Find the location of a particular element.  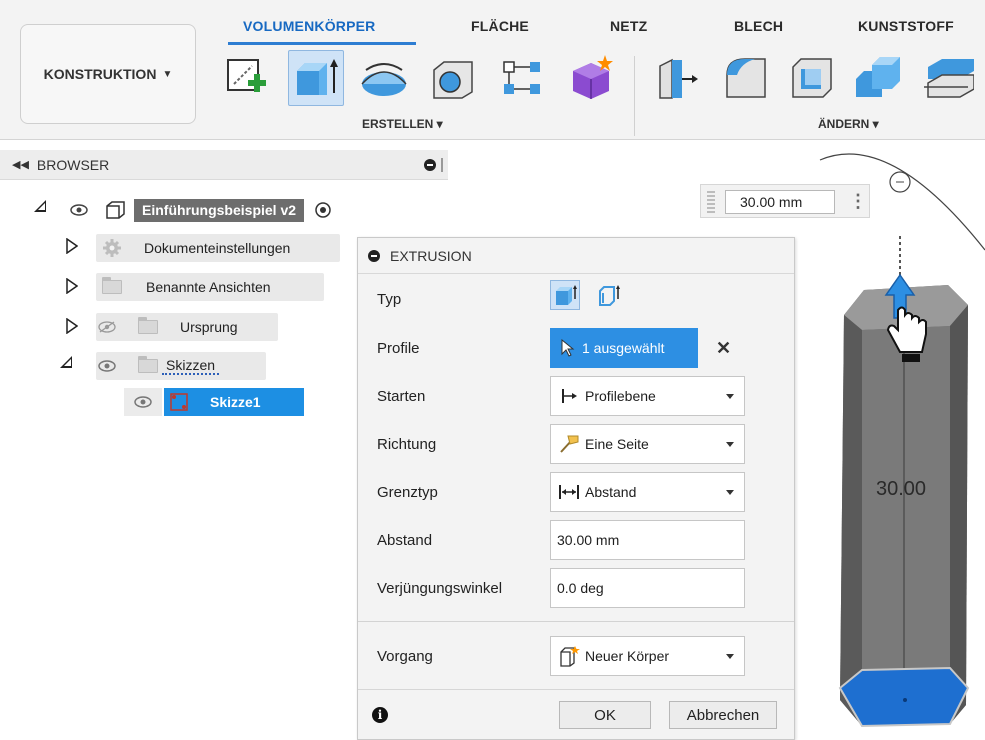

sketch-icon is located at coordinates (179, 402).